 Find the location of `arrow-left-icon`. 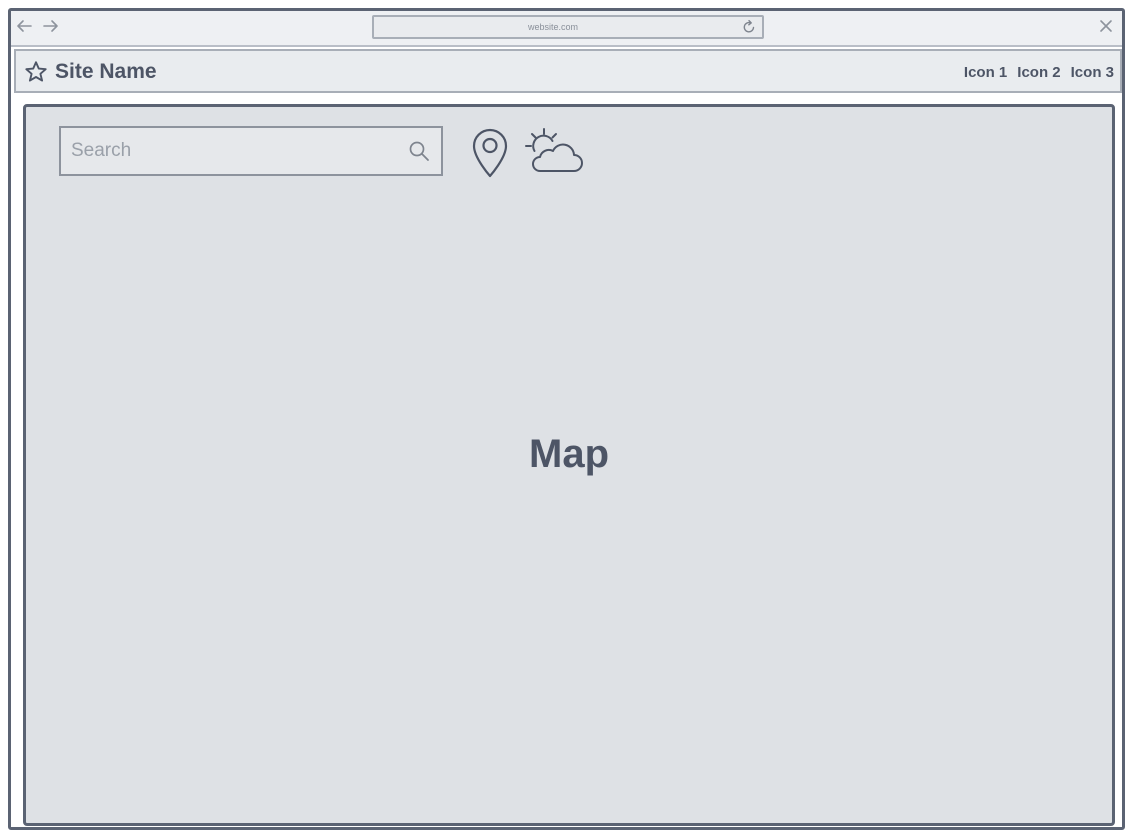

arrow-left-icon is located at coordinates (24, 26).